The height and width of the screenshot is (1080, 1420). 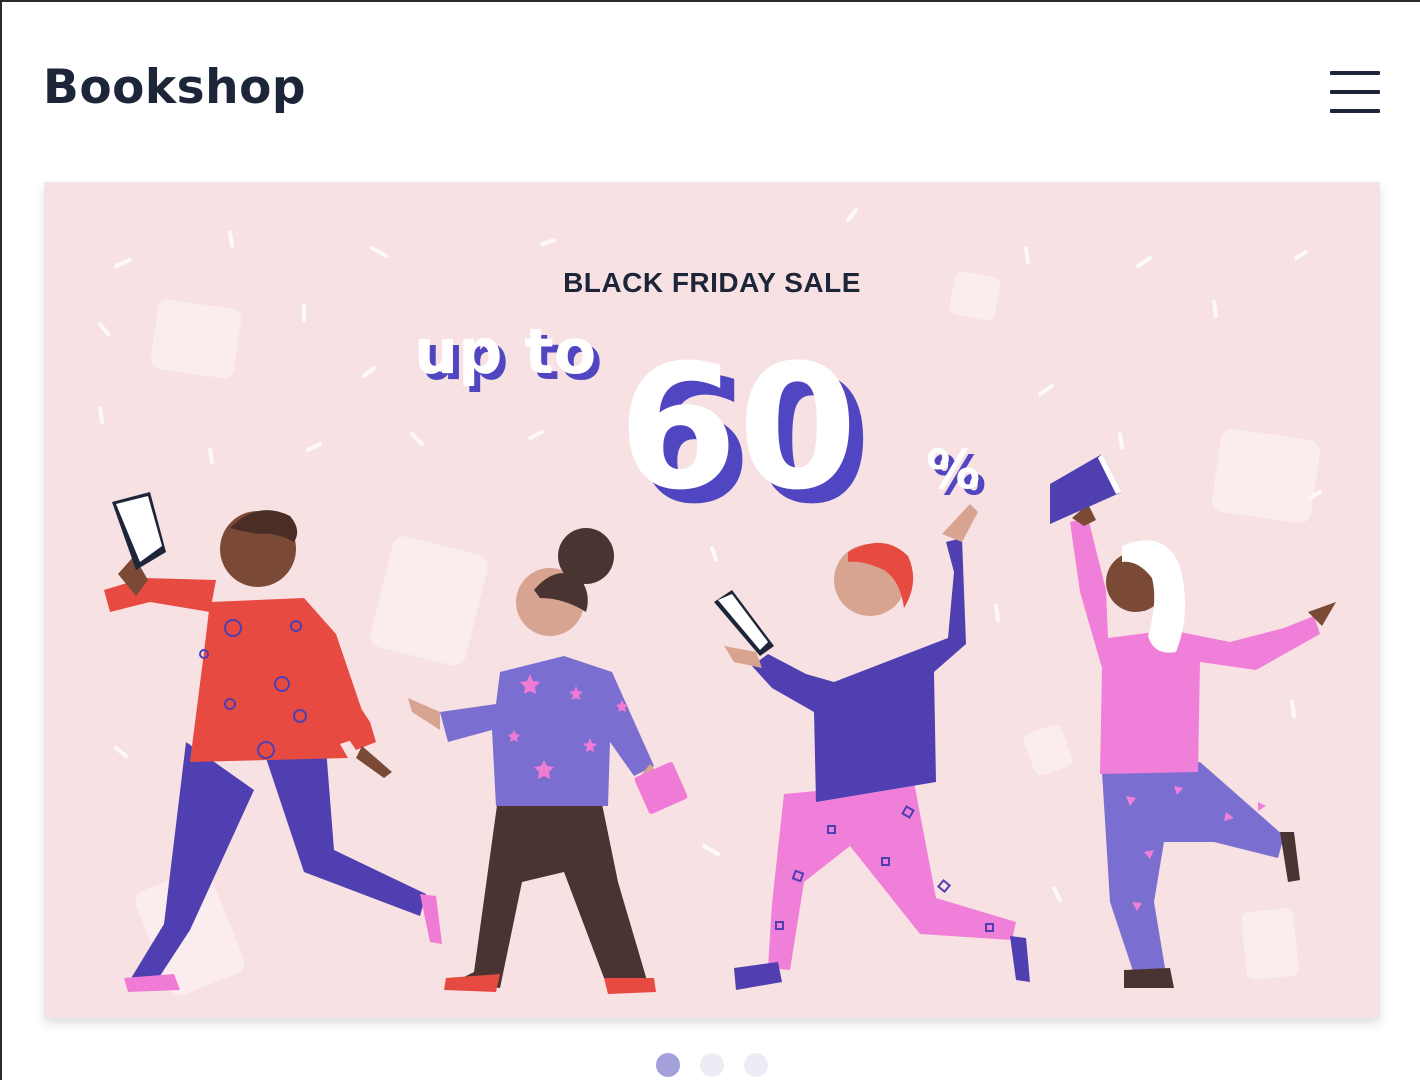 I want to click on reader-figure-navy, so click(x=872, y=747).